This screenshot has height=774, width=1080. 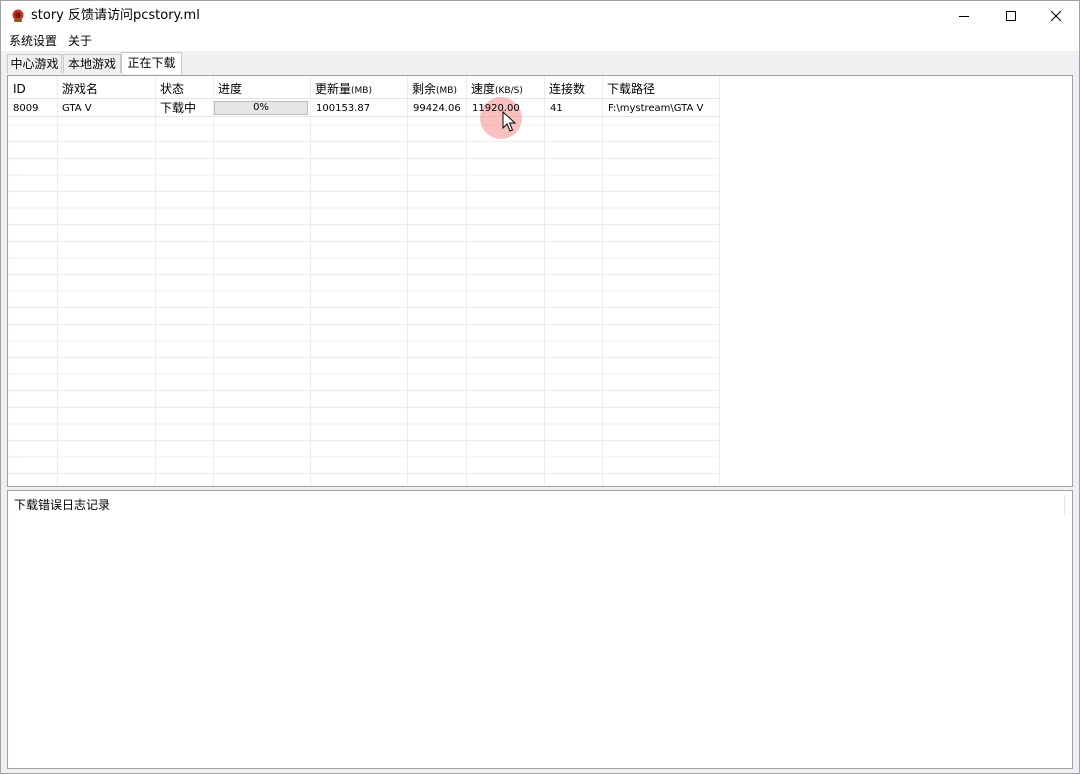 What do you see at coordinates (18, 15) in the screenshot?
I see `app-icon` at bounding box center [18, 15].